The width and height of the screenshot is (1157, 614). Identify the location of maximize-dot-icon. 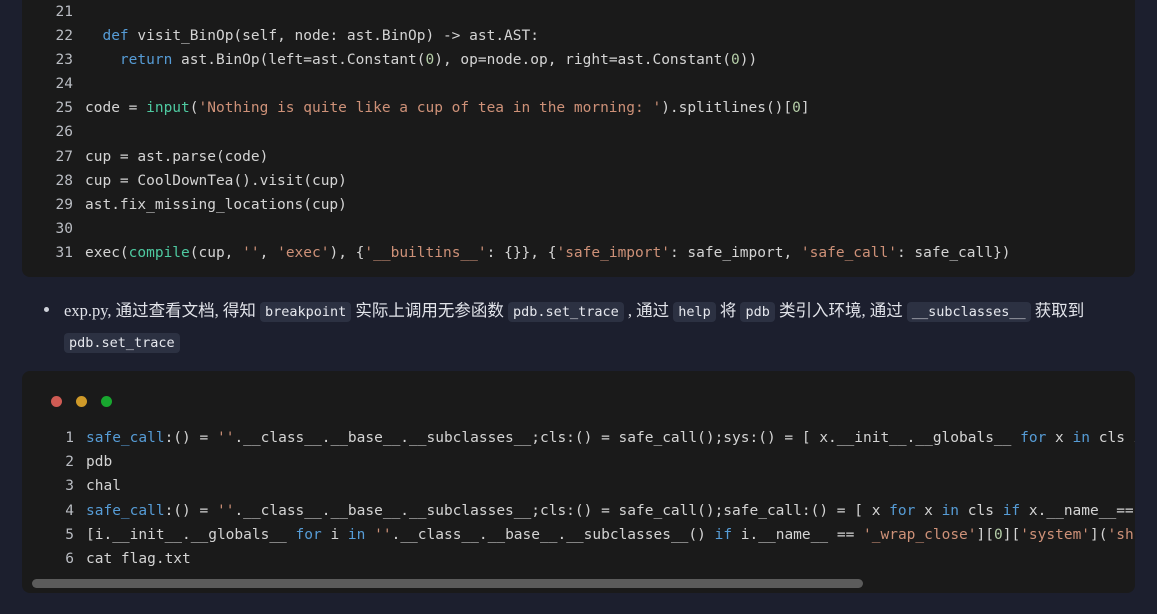
(106, 401).